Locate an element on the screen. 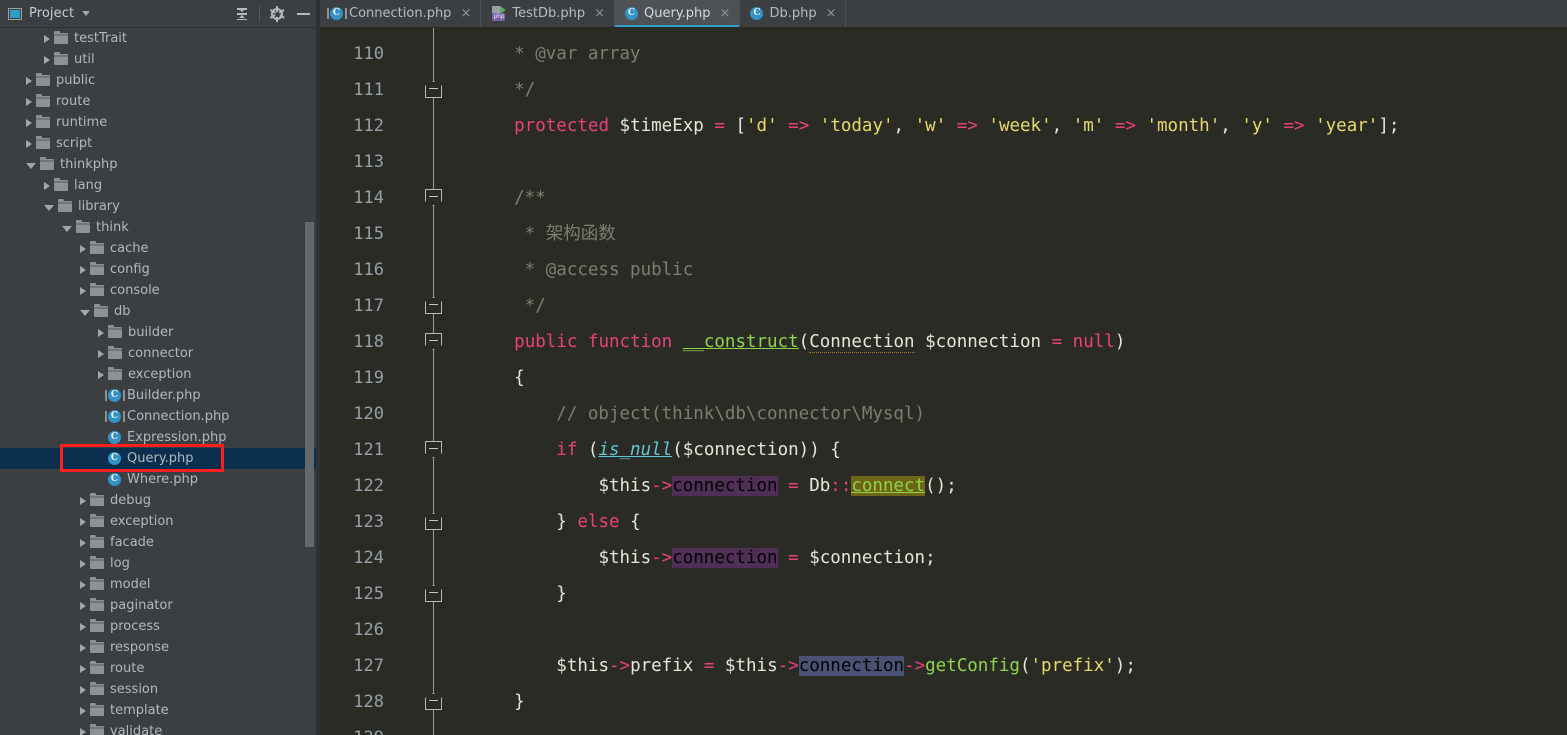 The image size is (1567, 735). tree-folder-config: config is located at coordinates (160, 269).